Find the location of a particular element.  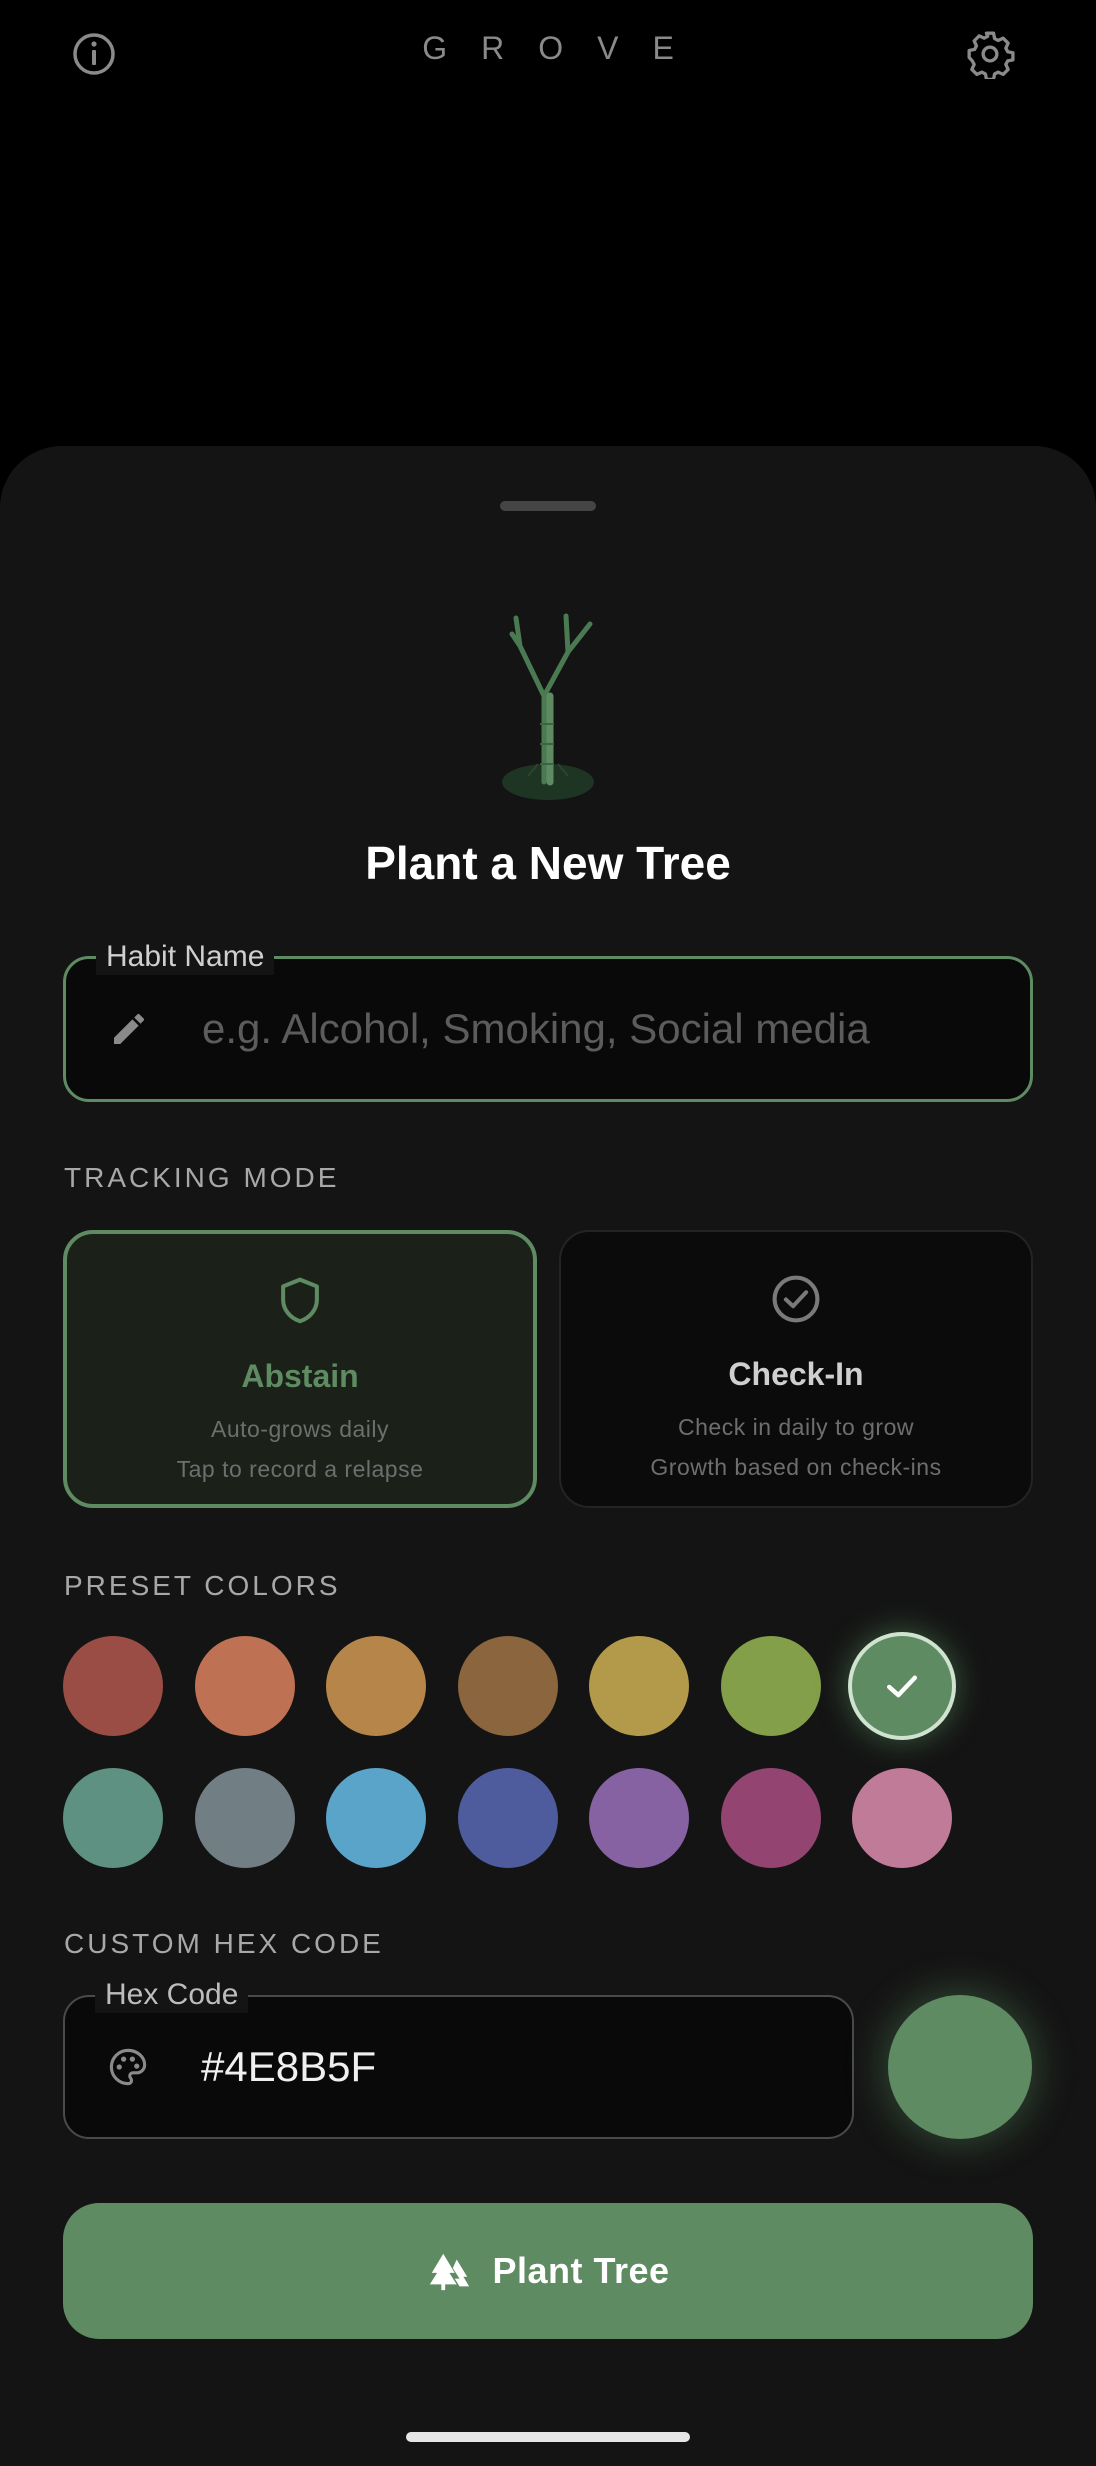

mode-abstain-title: Abstain is located at coordinates (300, 1376).